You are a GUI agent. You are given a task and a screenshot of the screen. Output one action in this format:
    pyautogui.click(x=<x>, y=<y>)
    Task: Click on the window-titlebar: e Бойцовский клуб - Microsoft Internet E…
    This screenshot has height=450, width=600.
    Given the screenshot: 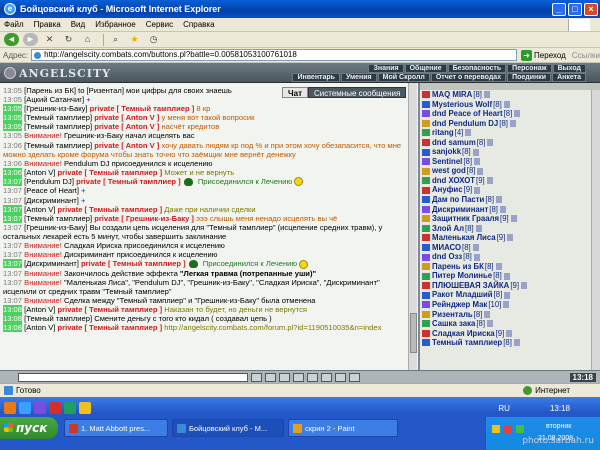 What is the action you would take?
    pyautogui.click(x=300, y=9)
    